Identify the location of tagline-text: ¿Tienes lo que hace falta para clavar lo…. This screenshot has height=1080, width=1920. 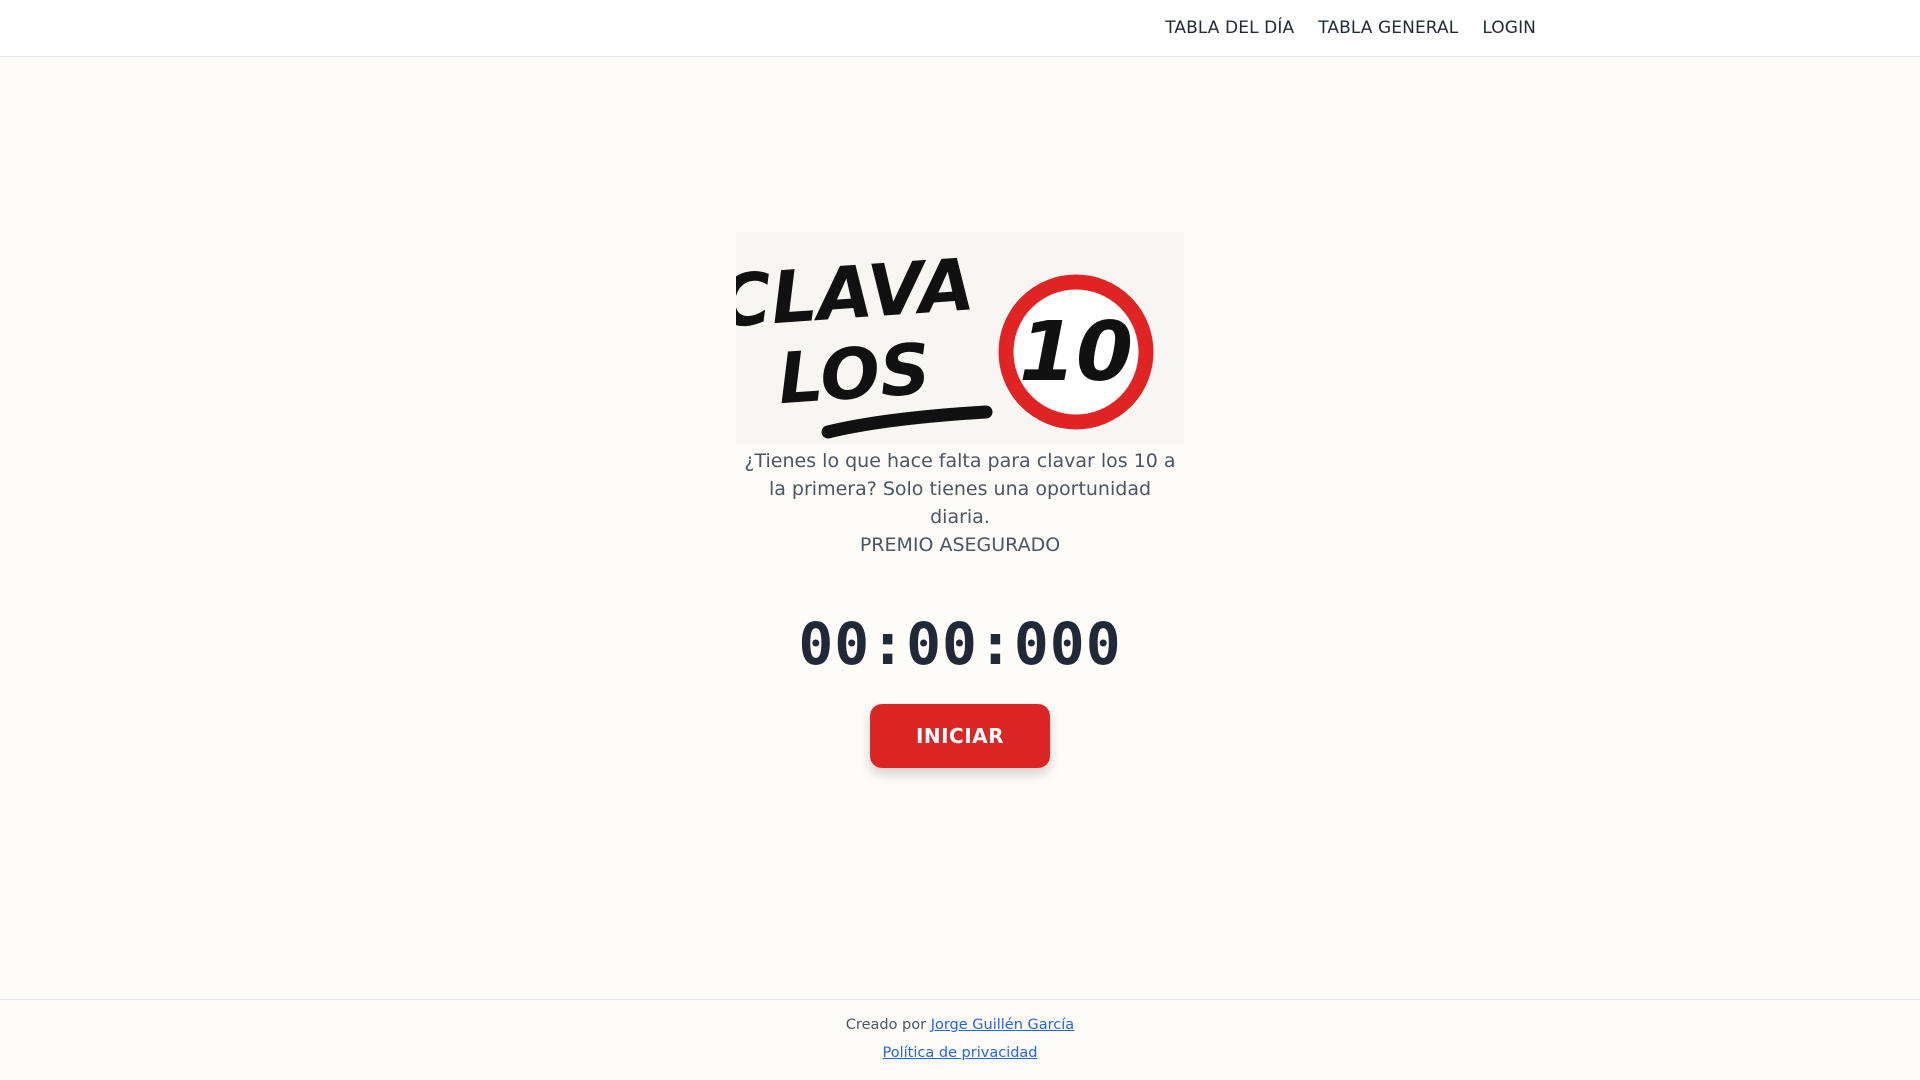
(960, 489).